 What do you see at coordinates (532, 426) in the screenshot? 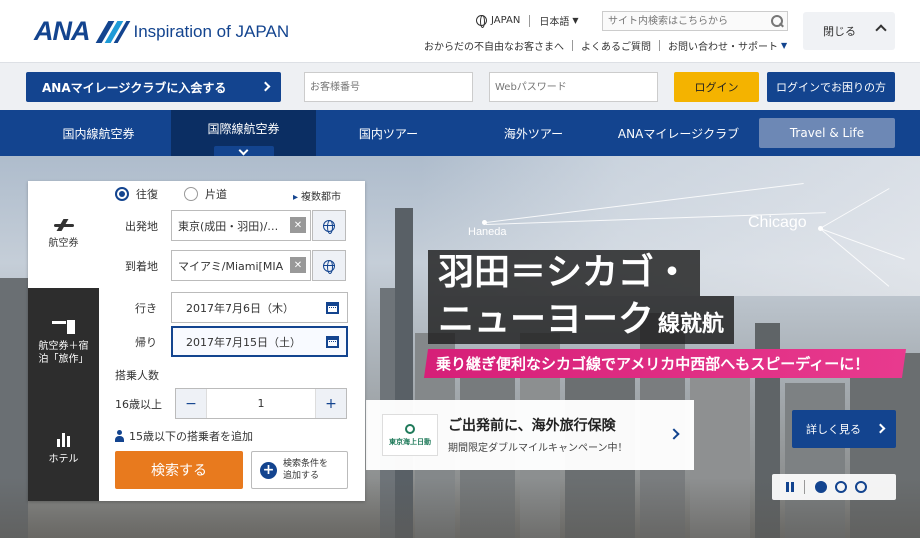
I see `promo-title: ご出発前に、海外旅行保険` at bounding box center [532, 426].